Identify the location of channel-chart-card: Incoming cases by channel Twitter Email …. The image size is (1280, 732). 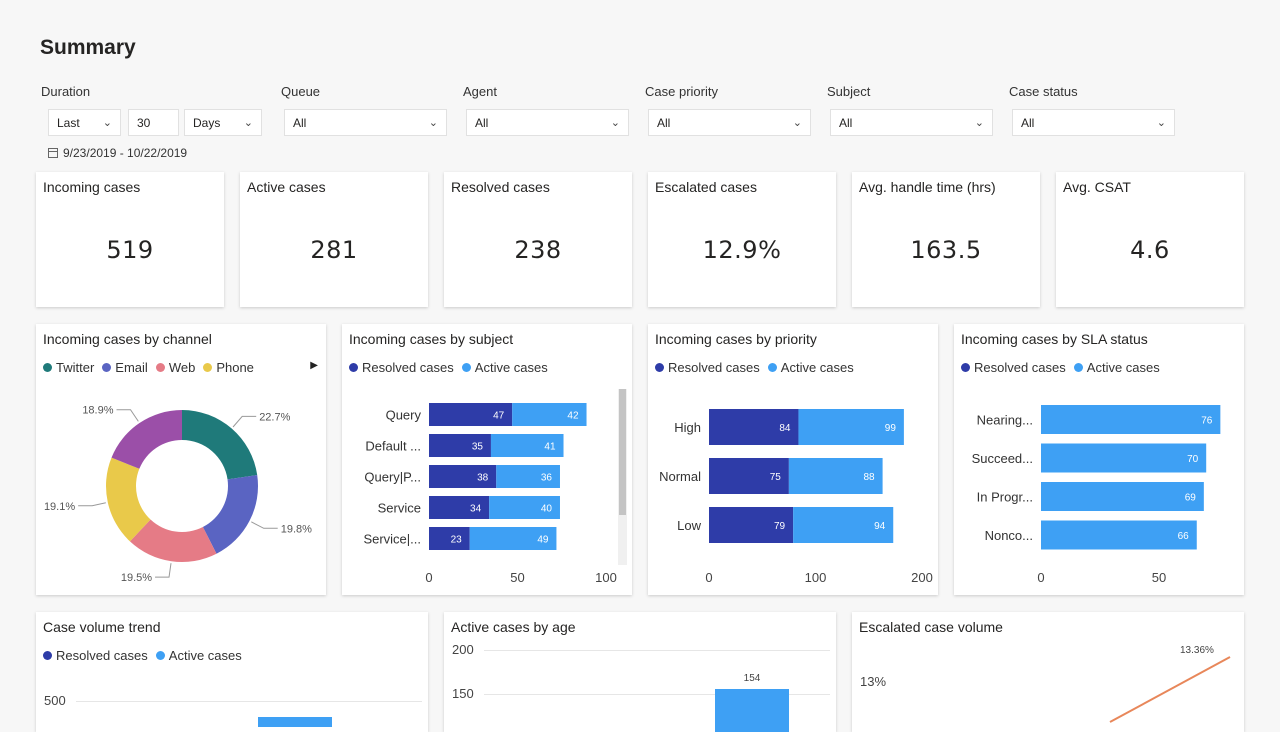
(181, 459).